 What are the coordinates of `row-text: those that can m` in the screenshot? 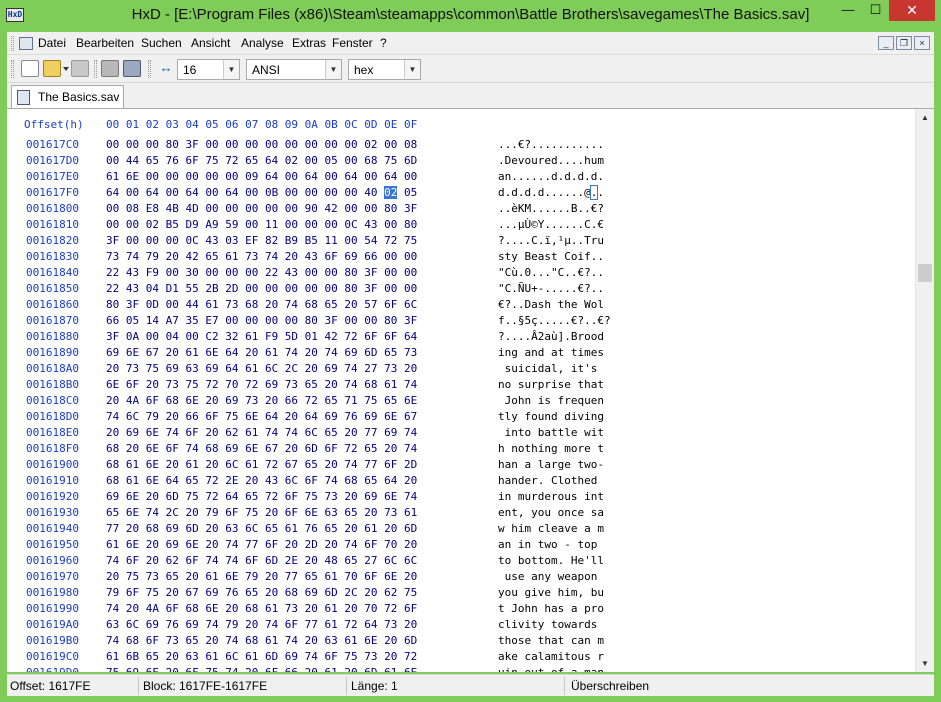 It's located at (551, 640).